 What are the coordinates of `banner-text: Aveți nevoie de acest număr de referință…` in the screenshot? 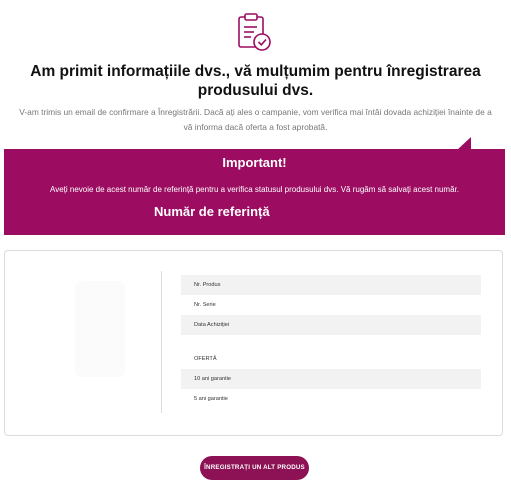 It's located at (254, 189).